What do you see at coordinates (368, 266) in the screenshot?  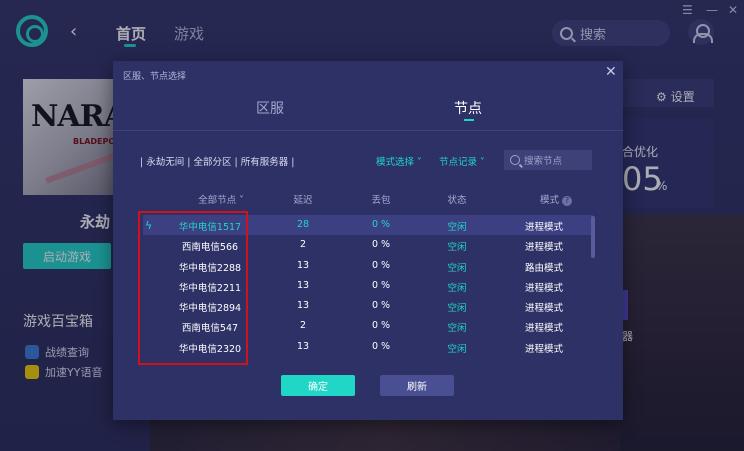 I see `table-row: 华中电信2288 13 0 % 空闲 路由模式` at bounding box center [368, 266].